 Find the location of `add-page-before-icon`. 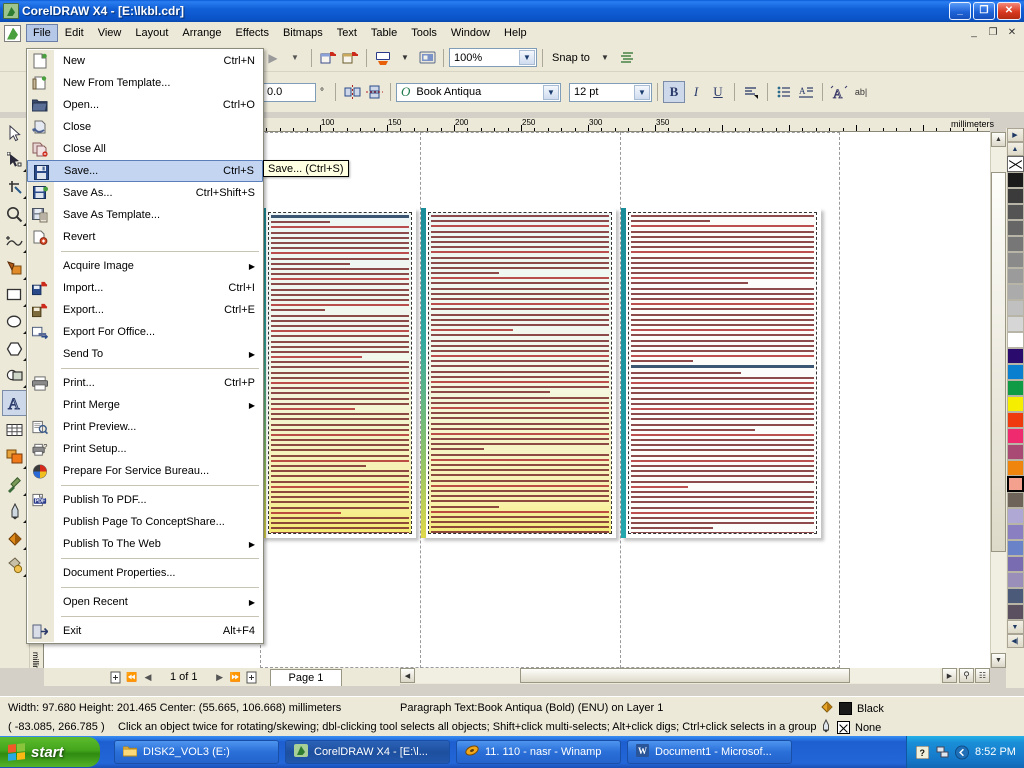

add-page-before-icon is located at coordinates (116, 677).